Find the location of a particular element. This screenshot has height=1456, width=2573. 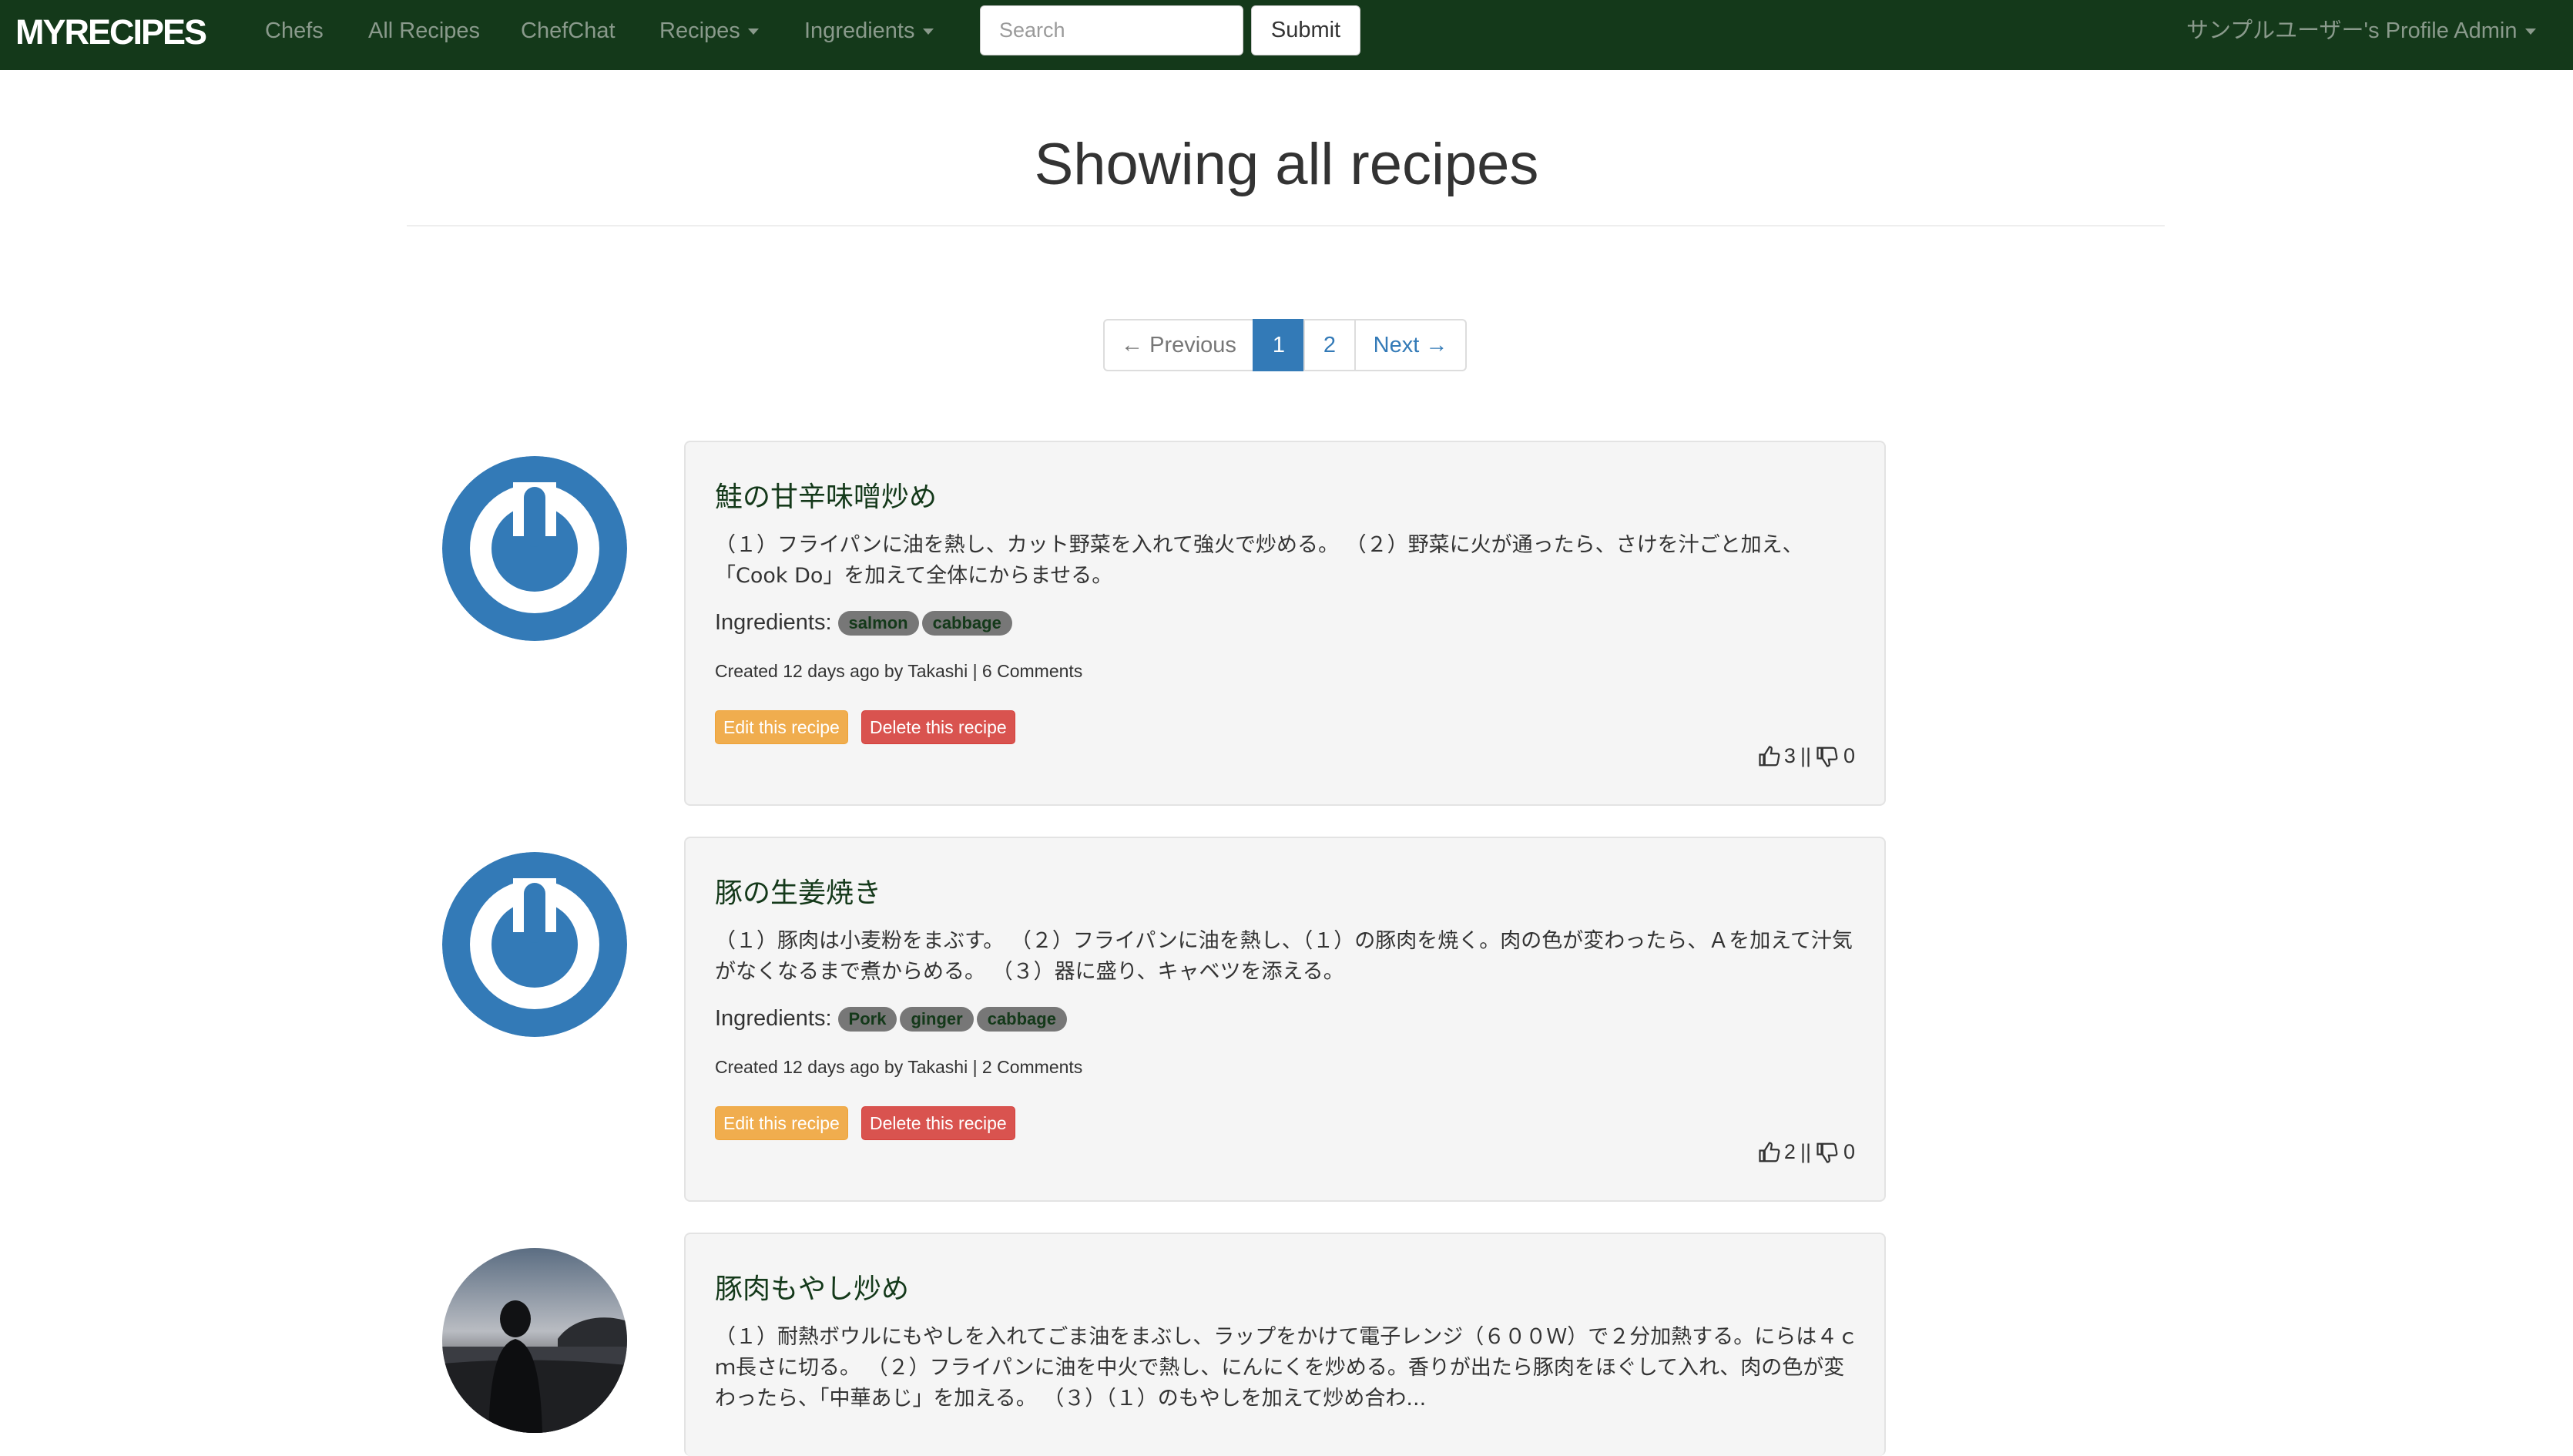

pagination-page-1: 1 is located at coordinates (1279, 345).